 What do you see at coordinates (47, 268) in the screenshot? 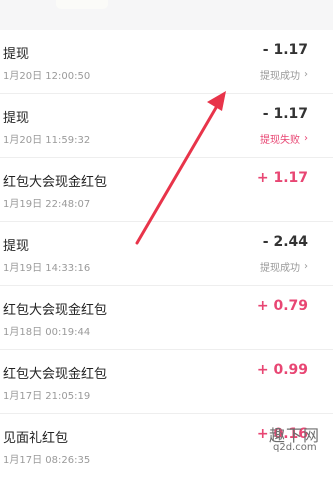
I see `transaction-time: 1月19日 14:33:16` at bounding box center [47, 268].